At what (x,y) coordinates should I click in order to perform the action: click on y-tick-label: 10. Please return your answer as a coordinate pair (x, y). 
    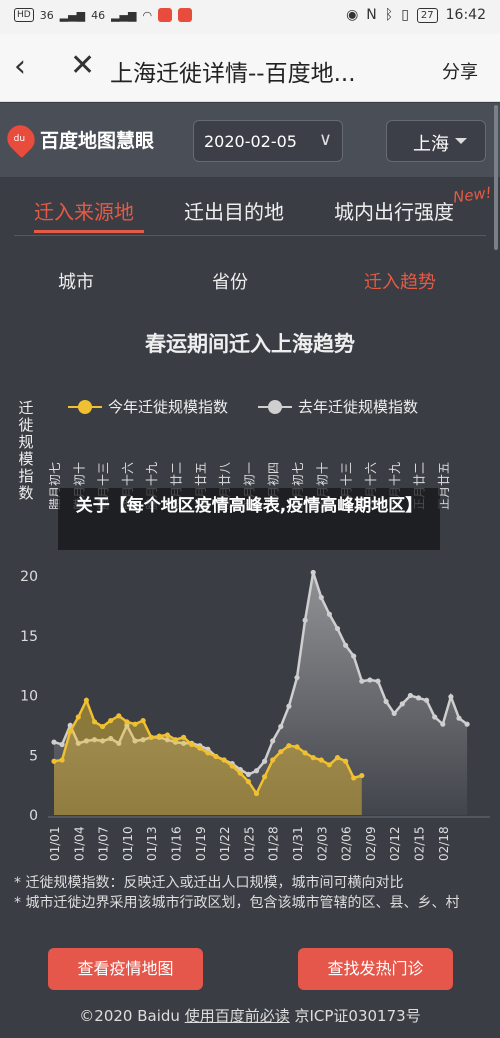
    Looking at the image, I should click on (29, 697).